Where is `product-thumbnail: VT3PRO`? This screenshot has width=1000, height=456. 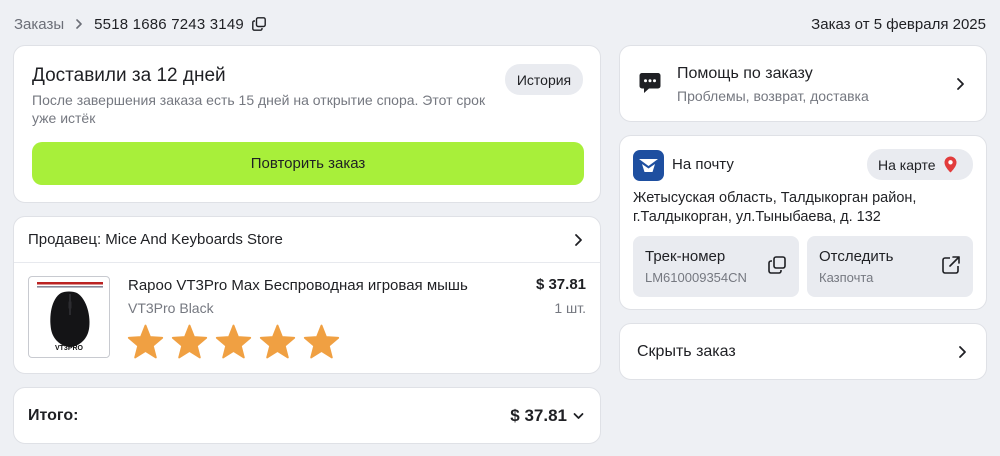
product-thumbnail: VT3PRO is located at coordinates (69, 317).